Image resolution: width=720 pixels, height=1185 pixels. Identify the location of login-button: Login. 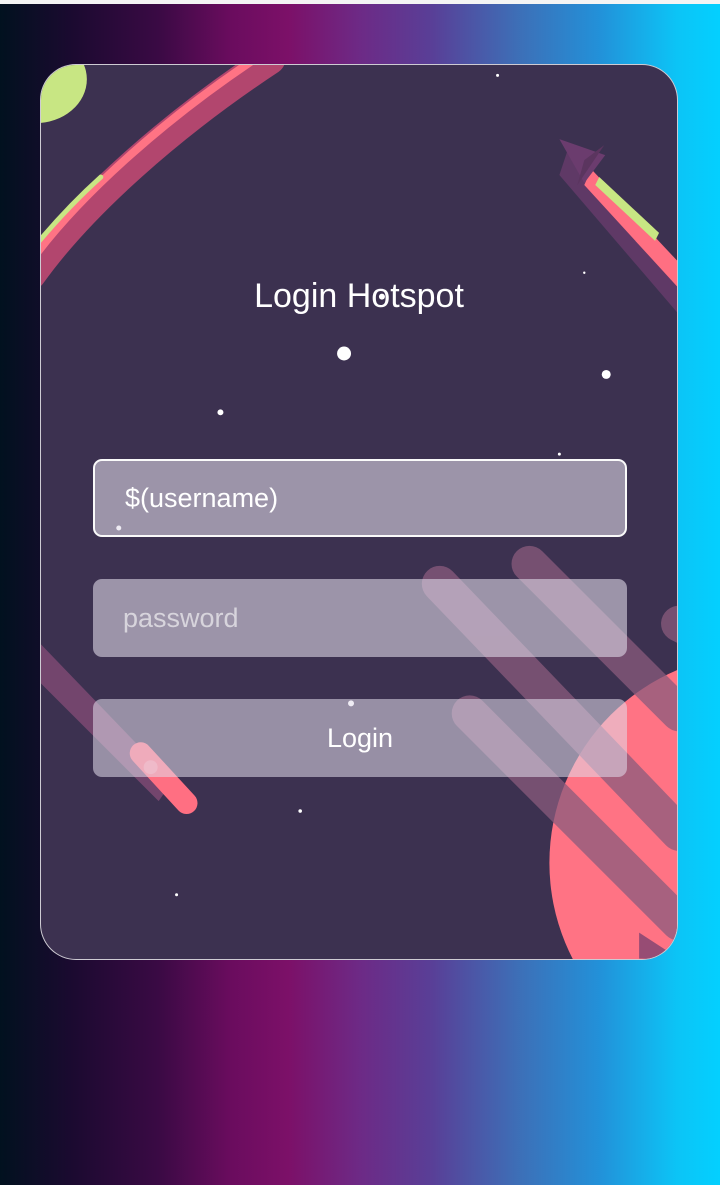
(360, 738).